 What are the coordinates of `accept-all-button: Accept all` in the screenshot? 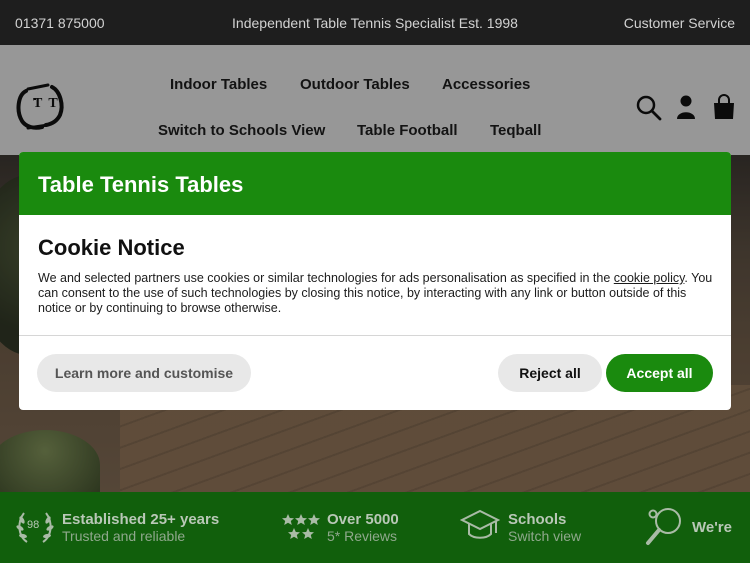 It's located at (659, 373).